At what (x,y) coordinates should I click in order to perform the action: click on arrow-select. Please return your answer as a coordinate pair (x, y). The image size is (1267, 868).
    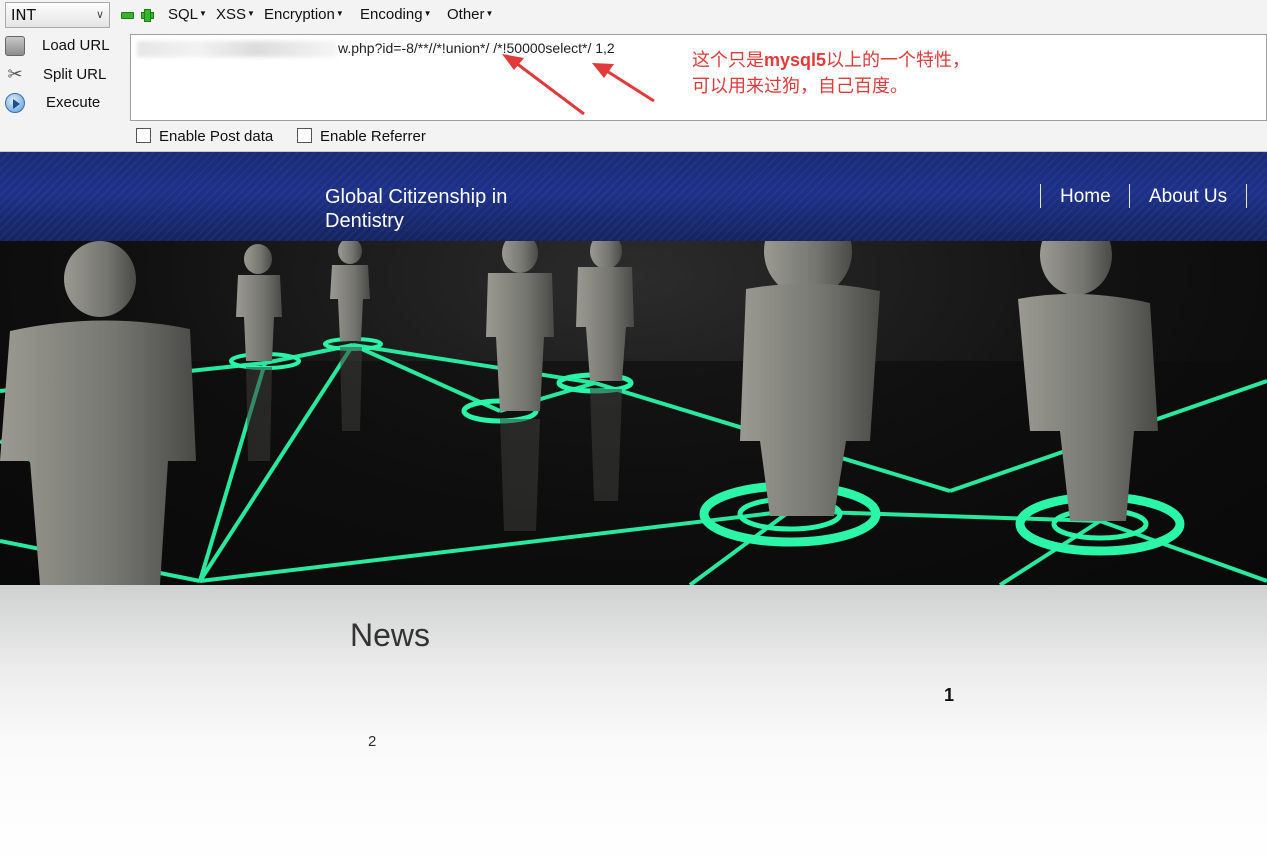
    Looking at the image, I should click on (623, 83).